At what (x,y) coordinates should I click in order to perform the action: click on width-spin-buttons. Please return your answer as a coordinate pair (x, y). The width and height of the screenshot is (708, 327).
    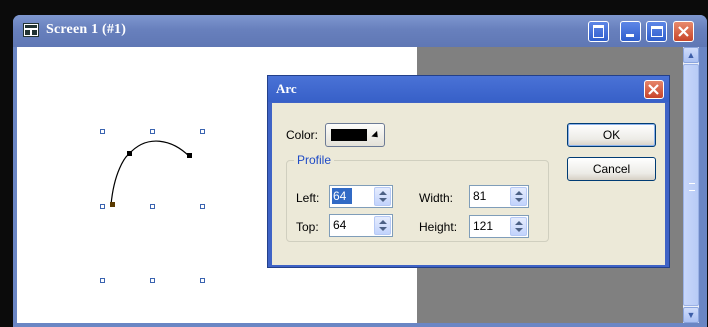
    Looking at the image, I should click on (518, 196).